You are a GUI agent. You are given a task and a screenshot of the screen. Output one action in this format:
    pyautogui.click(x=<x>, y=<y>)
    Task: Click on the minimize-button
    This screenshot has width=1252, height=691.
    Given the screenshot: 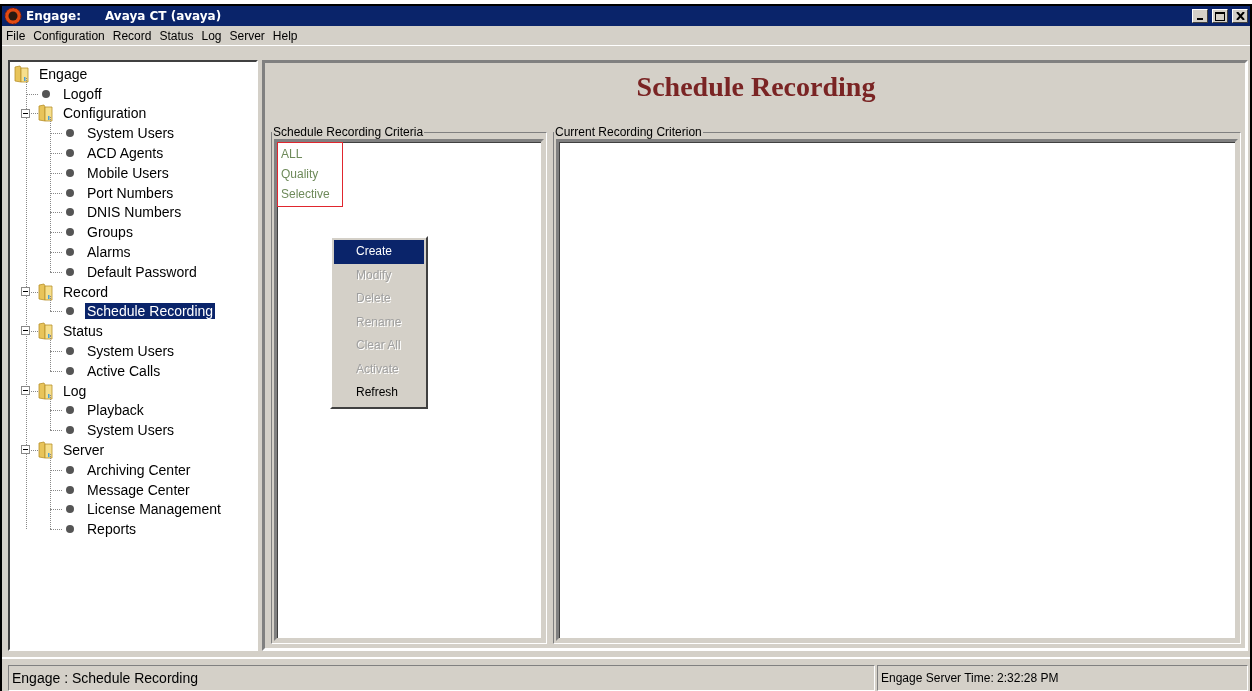 What is the action you would take?
    pyautogui.click(x=1200, y=16)
    